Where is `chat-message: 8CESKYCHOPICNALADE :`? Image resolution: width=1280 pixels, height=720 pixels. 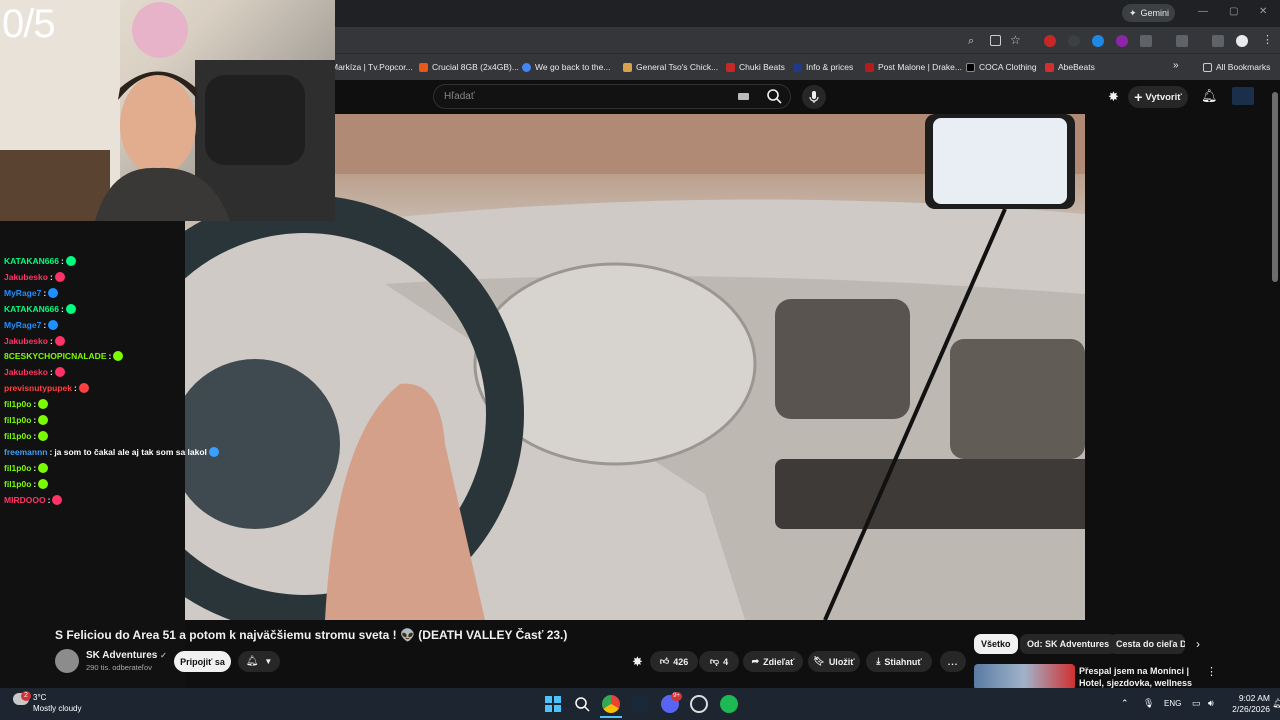 chat-message: 8CESKYCHOPICNALADE : is located at coordinates (64, 356).